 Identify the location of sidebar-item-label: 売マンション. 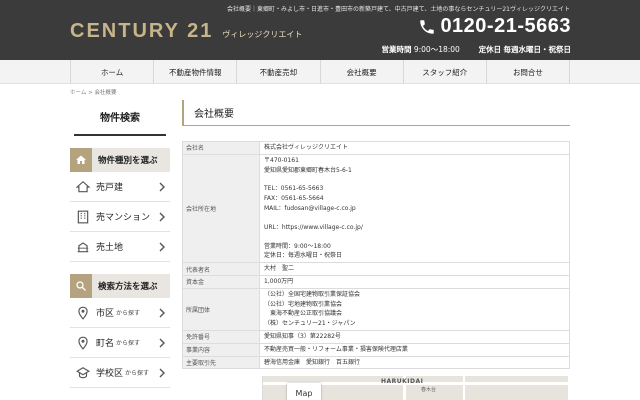
(123, 218).